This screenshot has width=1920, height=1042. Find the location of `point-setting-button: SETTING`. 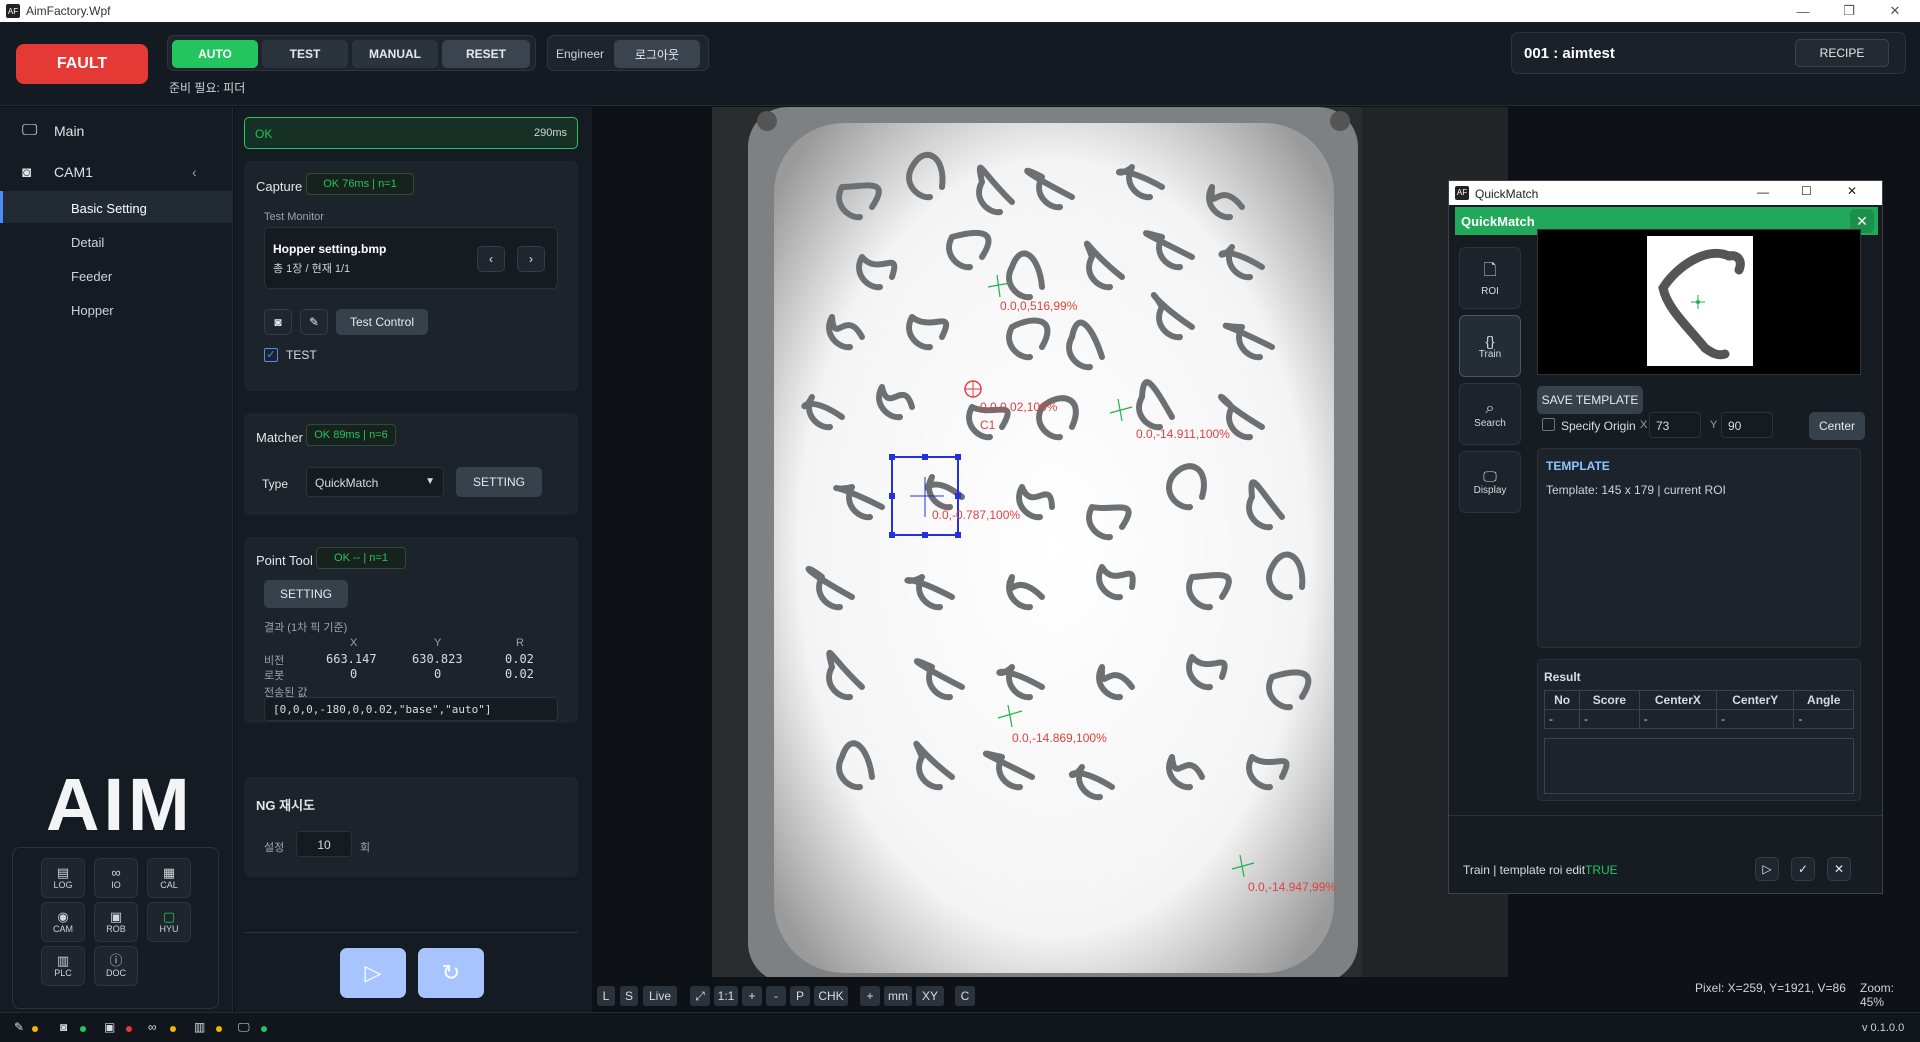

point-setting-button: SETTING is located at coordinates (306, 594).